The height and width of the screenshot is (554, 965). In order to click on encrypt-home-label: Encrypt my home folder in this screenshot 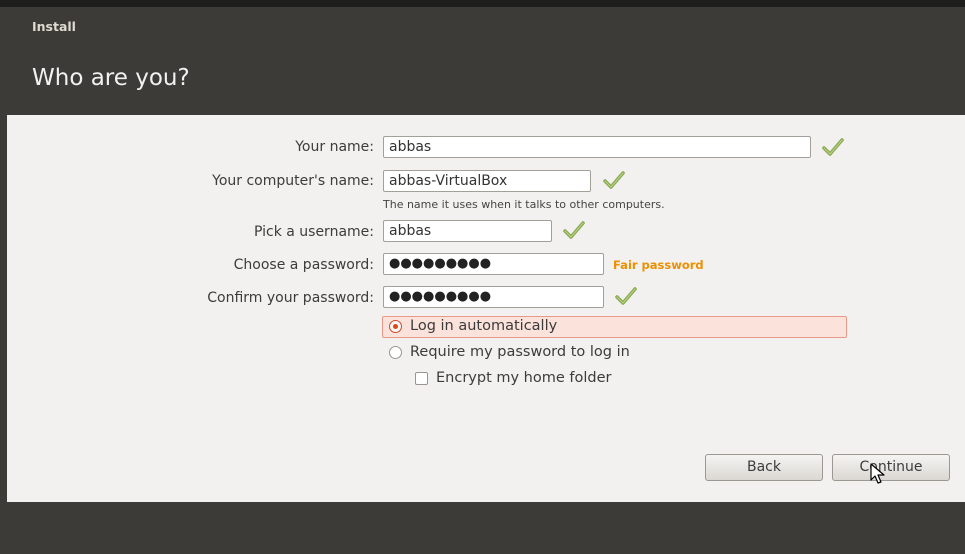, I will do `click(524, 378)`.